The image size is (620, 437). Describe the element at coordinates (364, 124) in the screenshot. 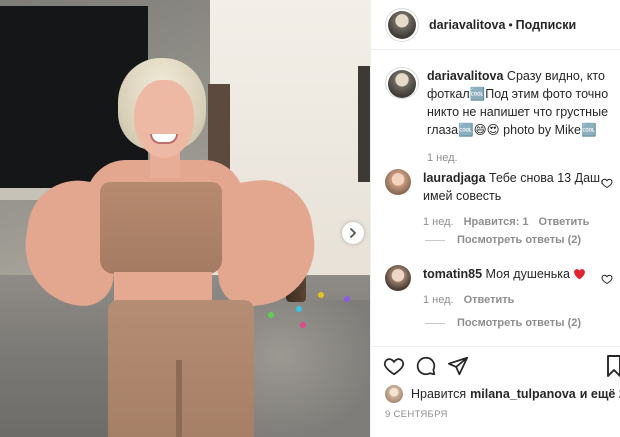

I see `photo-painting` at that location.